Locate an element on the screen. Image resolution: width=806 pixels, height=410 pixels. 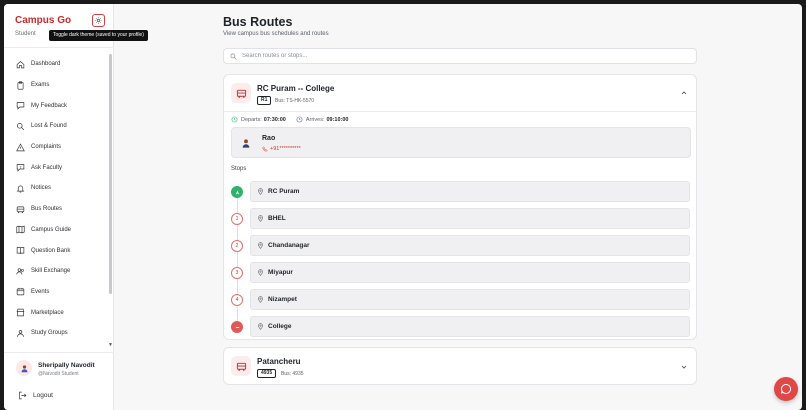
stop-item: College is located at coordinates (470, 326).